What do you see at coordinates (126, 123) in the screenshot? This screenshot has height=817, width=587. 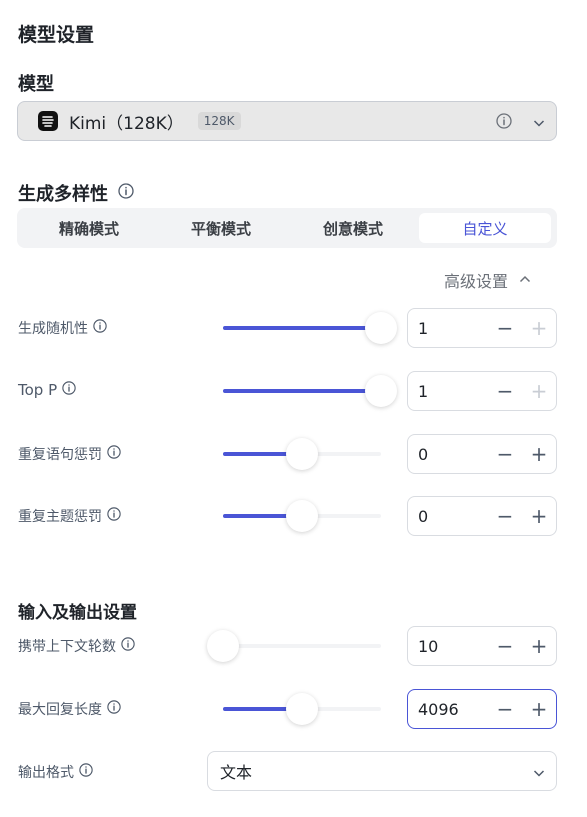 I see `model-name: Kimi（128K）` at bounding box center [126, 123].